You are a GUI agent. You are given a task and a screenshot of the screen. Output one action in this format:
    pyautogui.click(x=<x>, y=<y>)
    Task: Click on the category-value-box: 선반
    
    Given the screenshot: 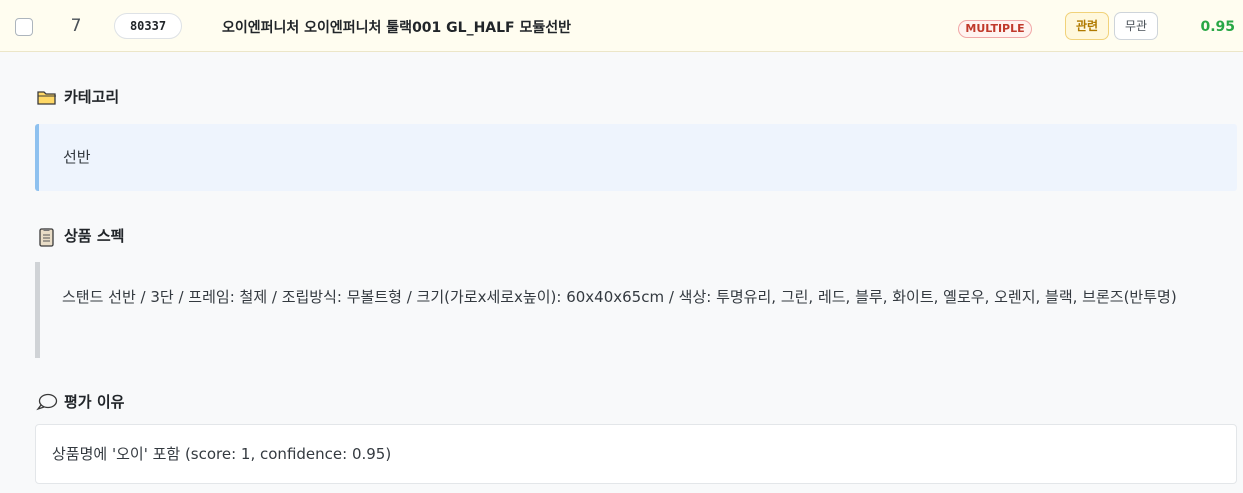 What is the action you would take?
    pyautogui.click(x=636, y=157)
    